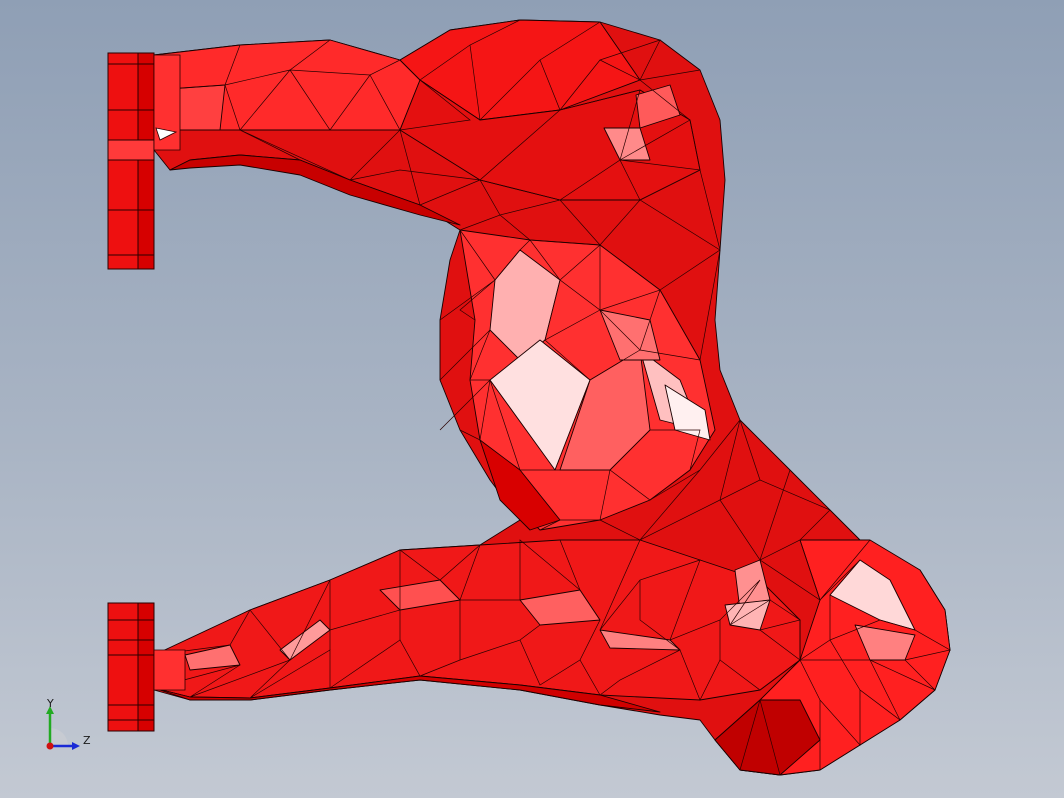 Image resolution: width=1064 pixels, height=798 pixels. What do you see at coordinates (169, 372) in the screenshot?
I see `flange-joins` at bounding box center [169, 372].